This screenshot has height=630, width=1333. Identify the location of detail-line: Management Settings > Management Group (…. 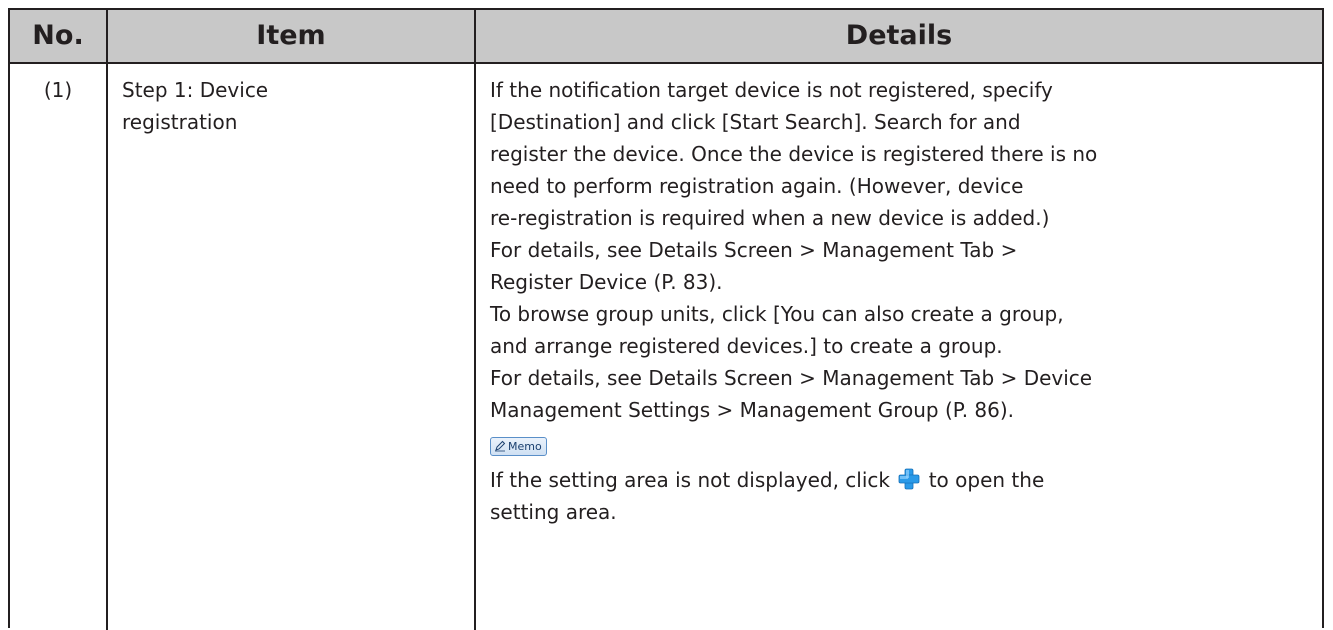
(752, 410).